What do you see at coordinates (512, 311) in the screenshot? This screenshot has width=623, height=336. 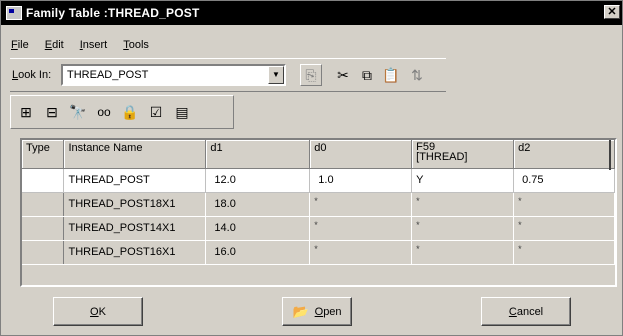 I see `cancel-mnemonic: C` at bounding box center [512, 311].